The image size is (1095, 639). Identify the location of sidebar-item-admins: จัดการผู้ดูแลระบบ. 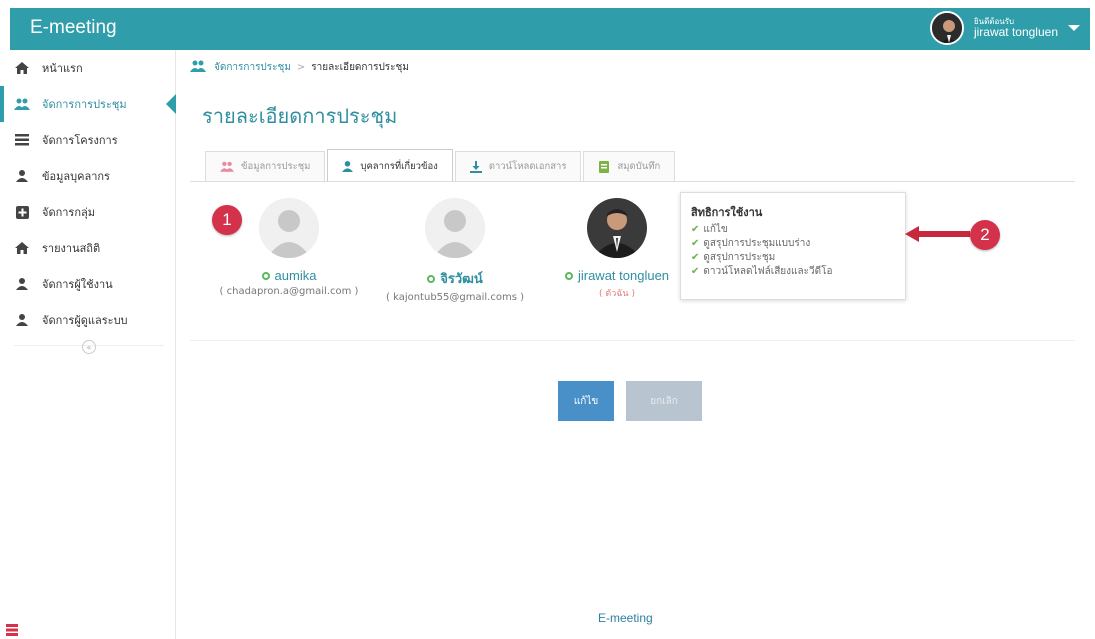
(87, 320).